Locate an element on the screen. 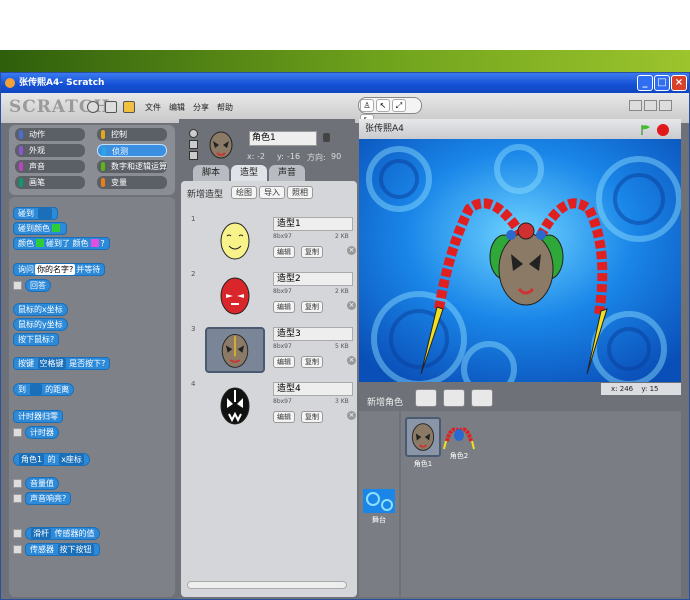 The height and width of the screenshot is (600, 690). block-dropdown: x座标 is located at coordinates (71, 459).